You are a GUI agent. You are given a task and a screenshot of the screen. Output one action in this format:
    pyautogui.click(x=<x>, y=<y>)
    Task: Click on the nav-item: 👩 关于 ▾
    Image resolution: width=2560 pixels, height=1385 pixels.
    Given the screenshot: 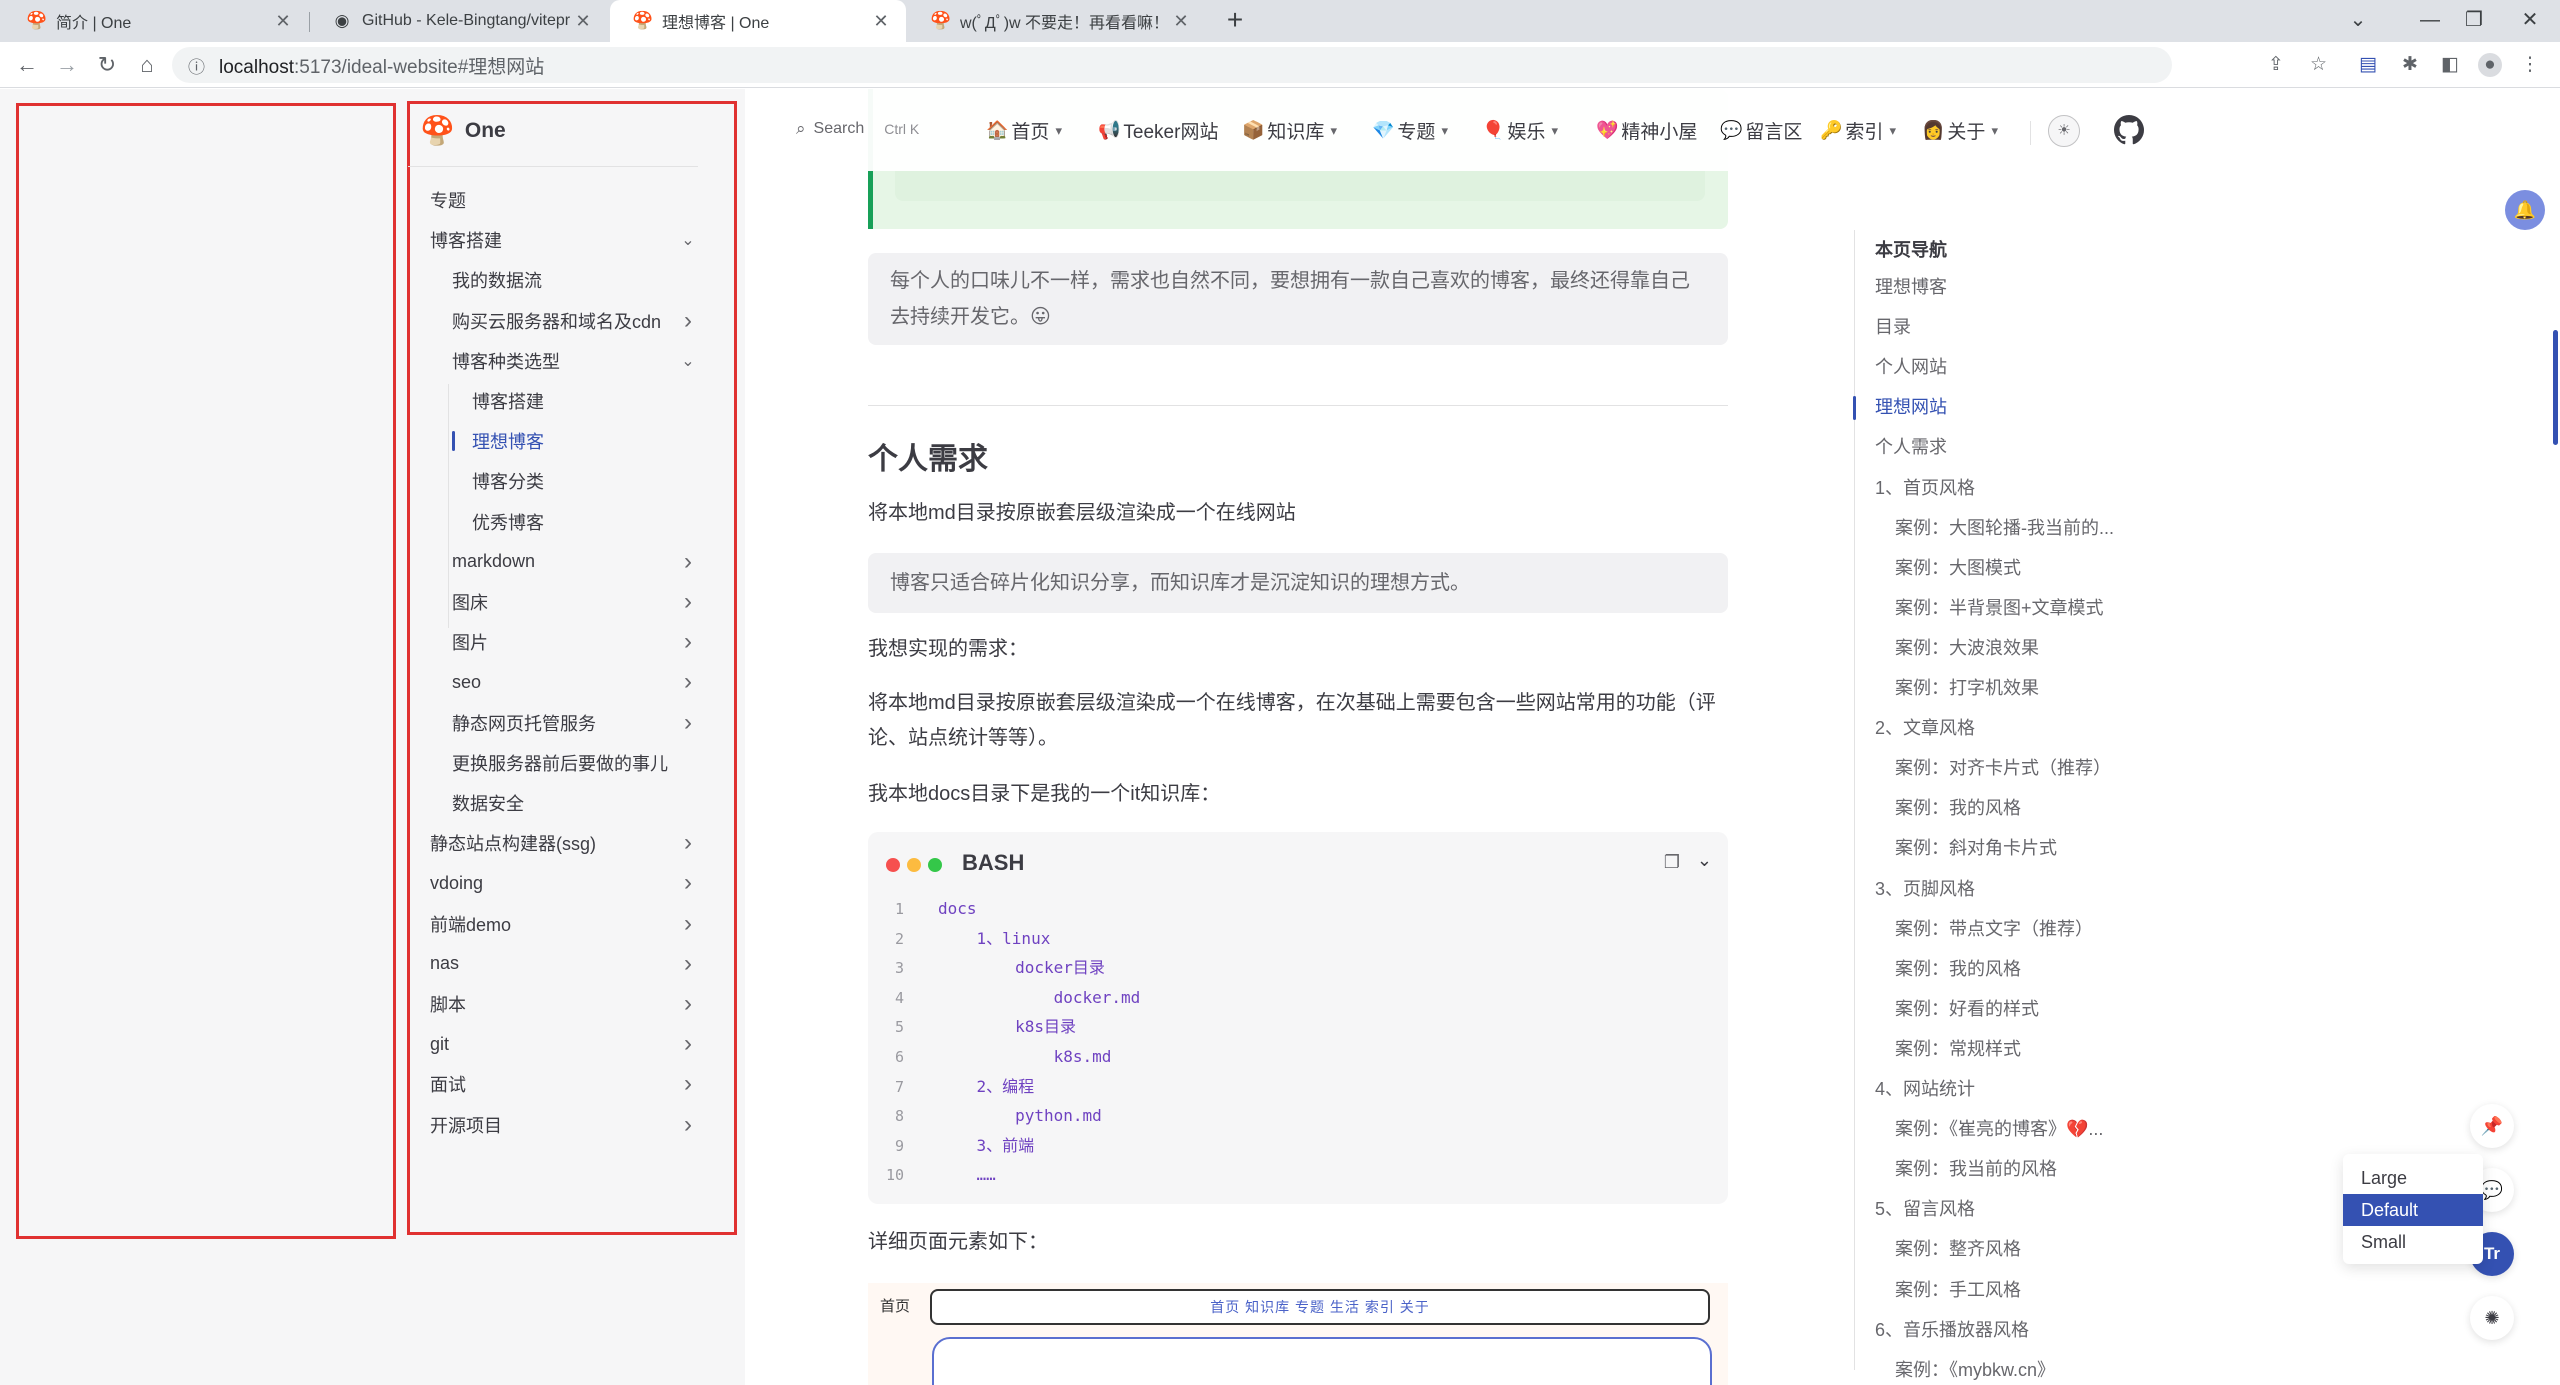 What is the action you would take?
    pyautogui.click(x=1960, y=130)
    